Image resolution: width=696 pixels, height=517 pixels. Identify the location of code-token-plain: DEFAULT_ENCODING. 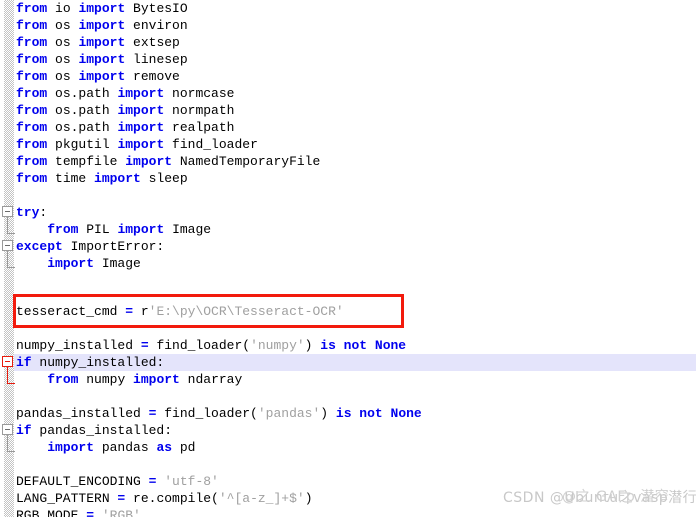
(82, 481).